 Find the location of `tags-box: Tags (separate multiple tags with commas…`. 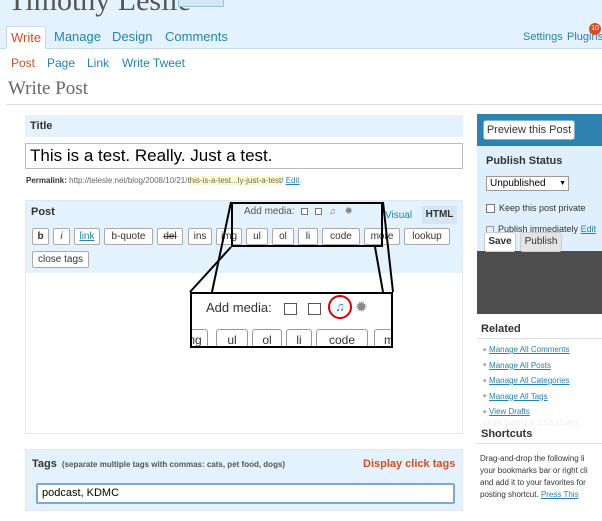

tags-box: Tags (separate multiple tags with commas… is located at coordinates (244, 480).